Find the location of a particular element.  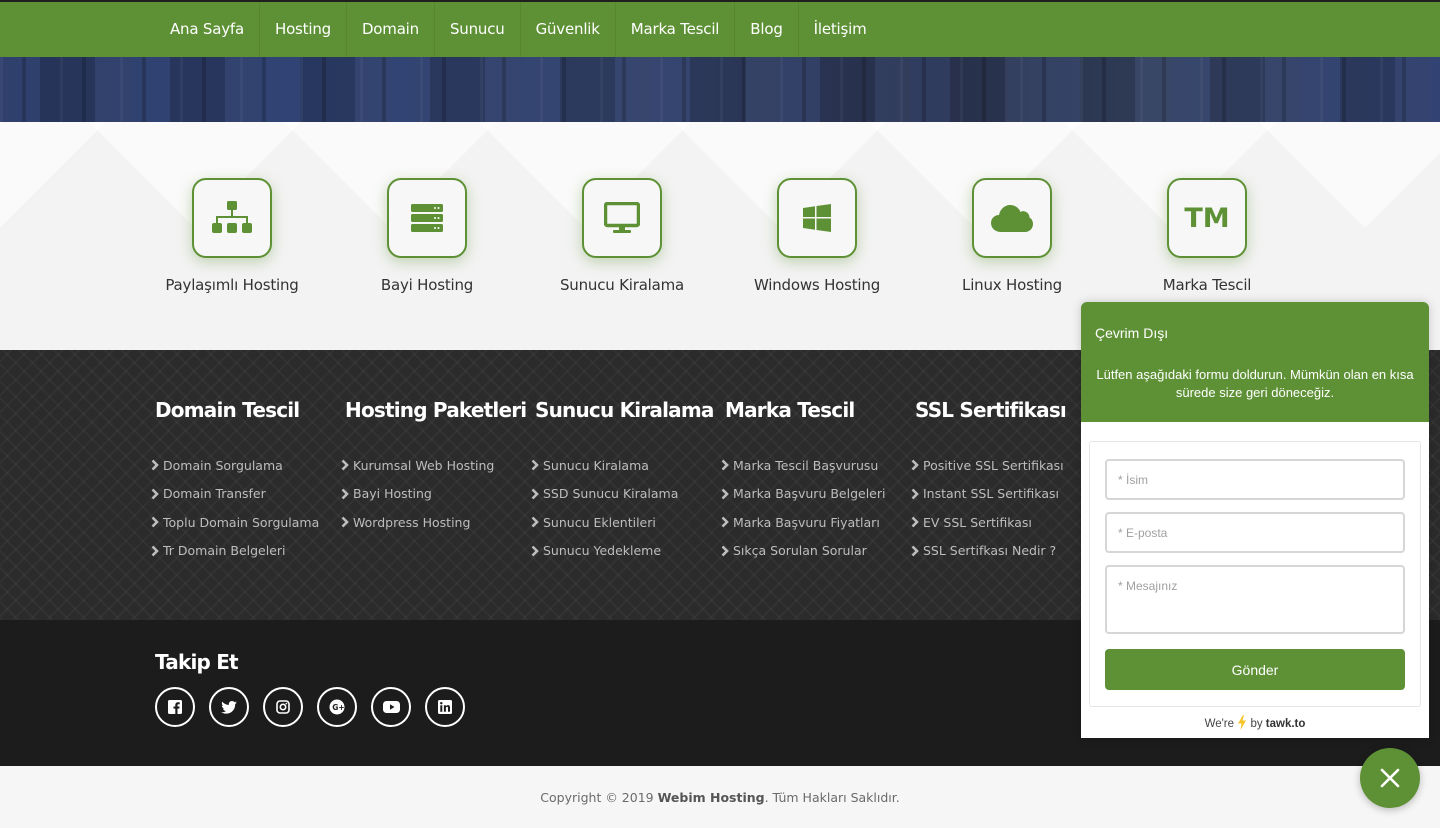

footer-link: Sunucu Yedekleme is located at coordinates (622, 551).